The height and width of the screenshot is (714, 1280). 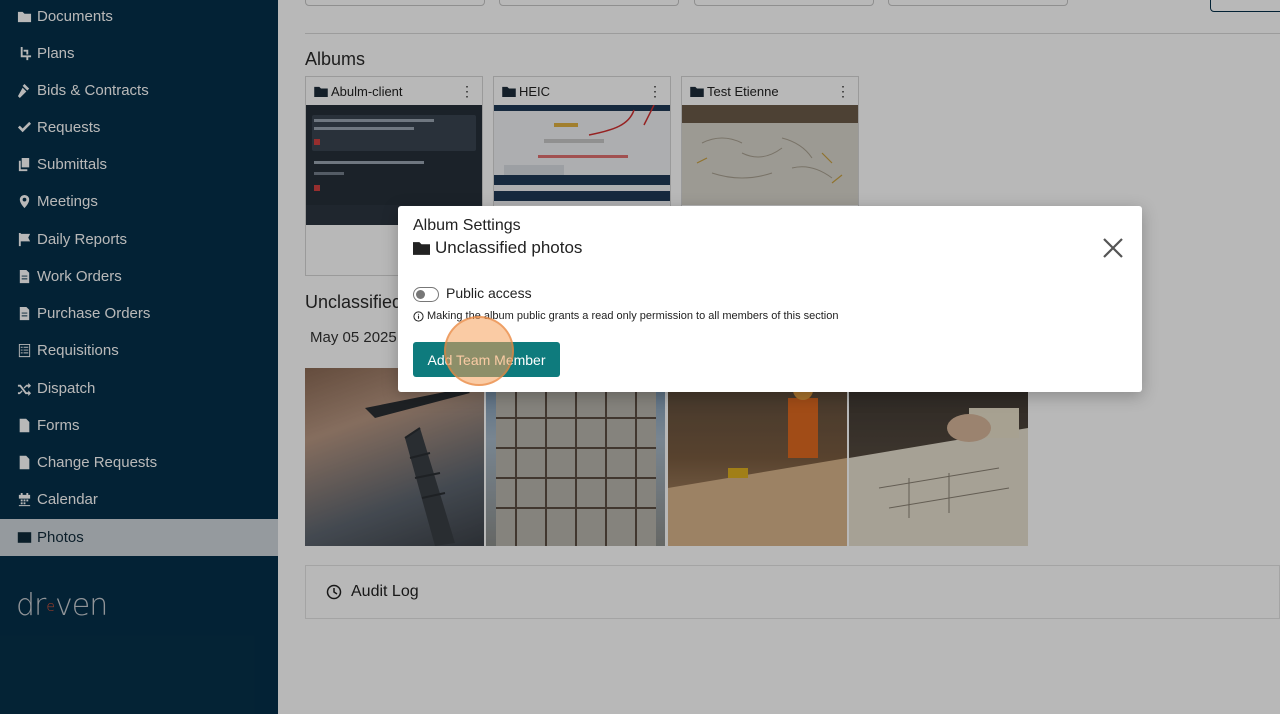 I want to click on modal-title: Album Settings, so click(x=467, y=225).